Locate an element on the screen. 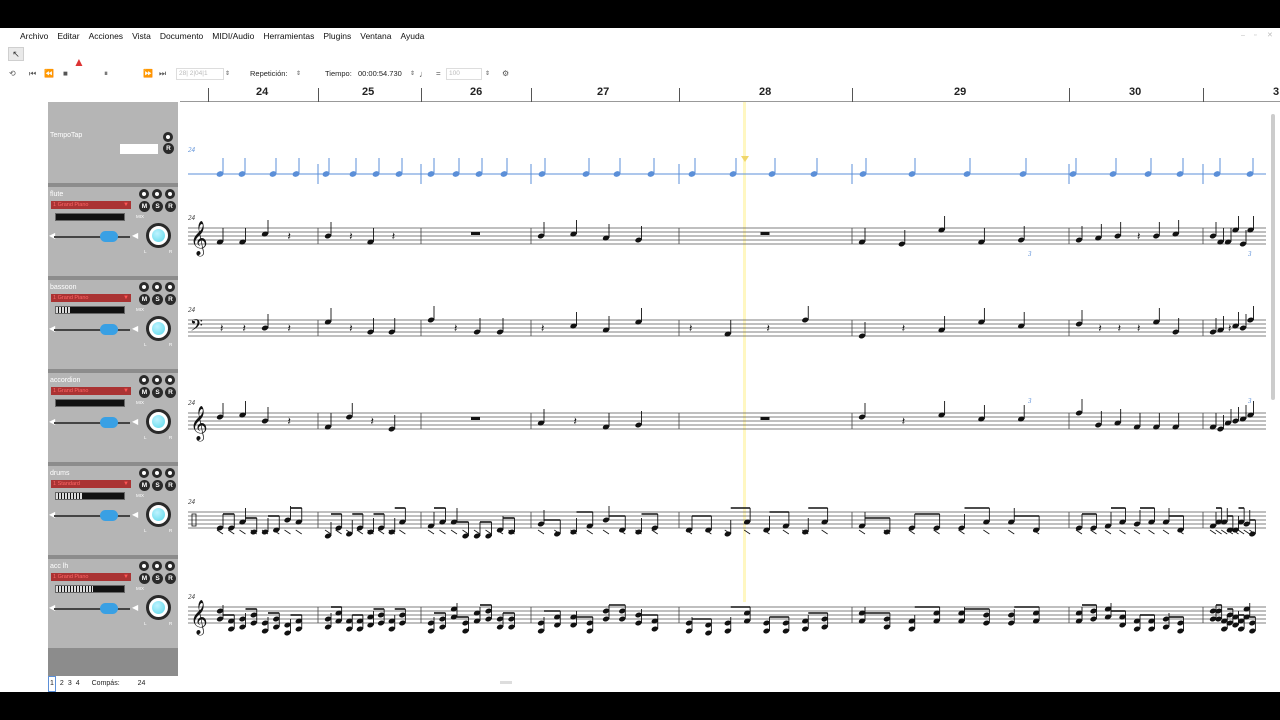 This screenshot has width=1280, height=720. forward-end-icon: ⏭ is located at coordinates (162, 74).